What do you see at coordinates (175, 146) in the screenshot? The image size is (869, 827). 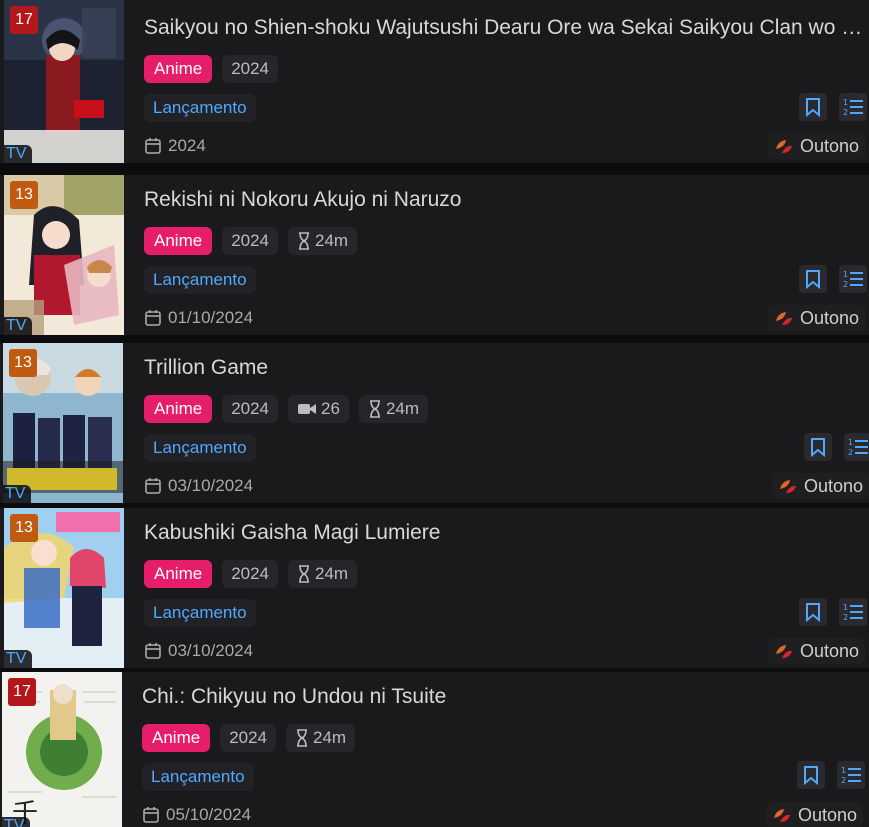 I see `release-date: 2024` at bounding box center [175, 146].